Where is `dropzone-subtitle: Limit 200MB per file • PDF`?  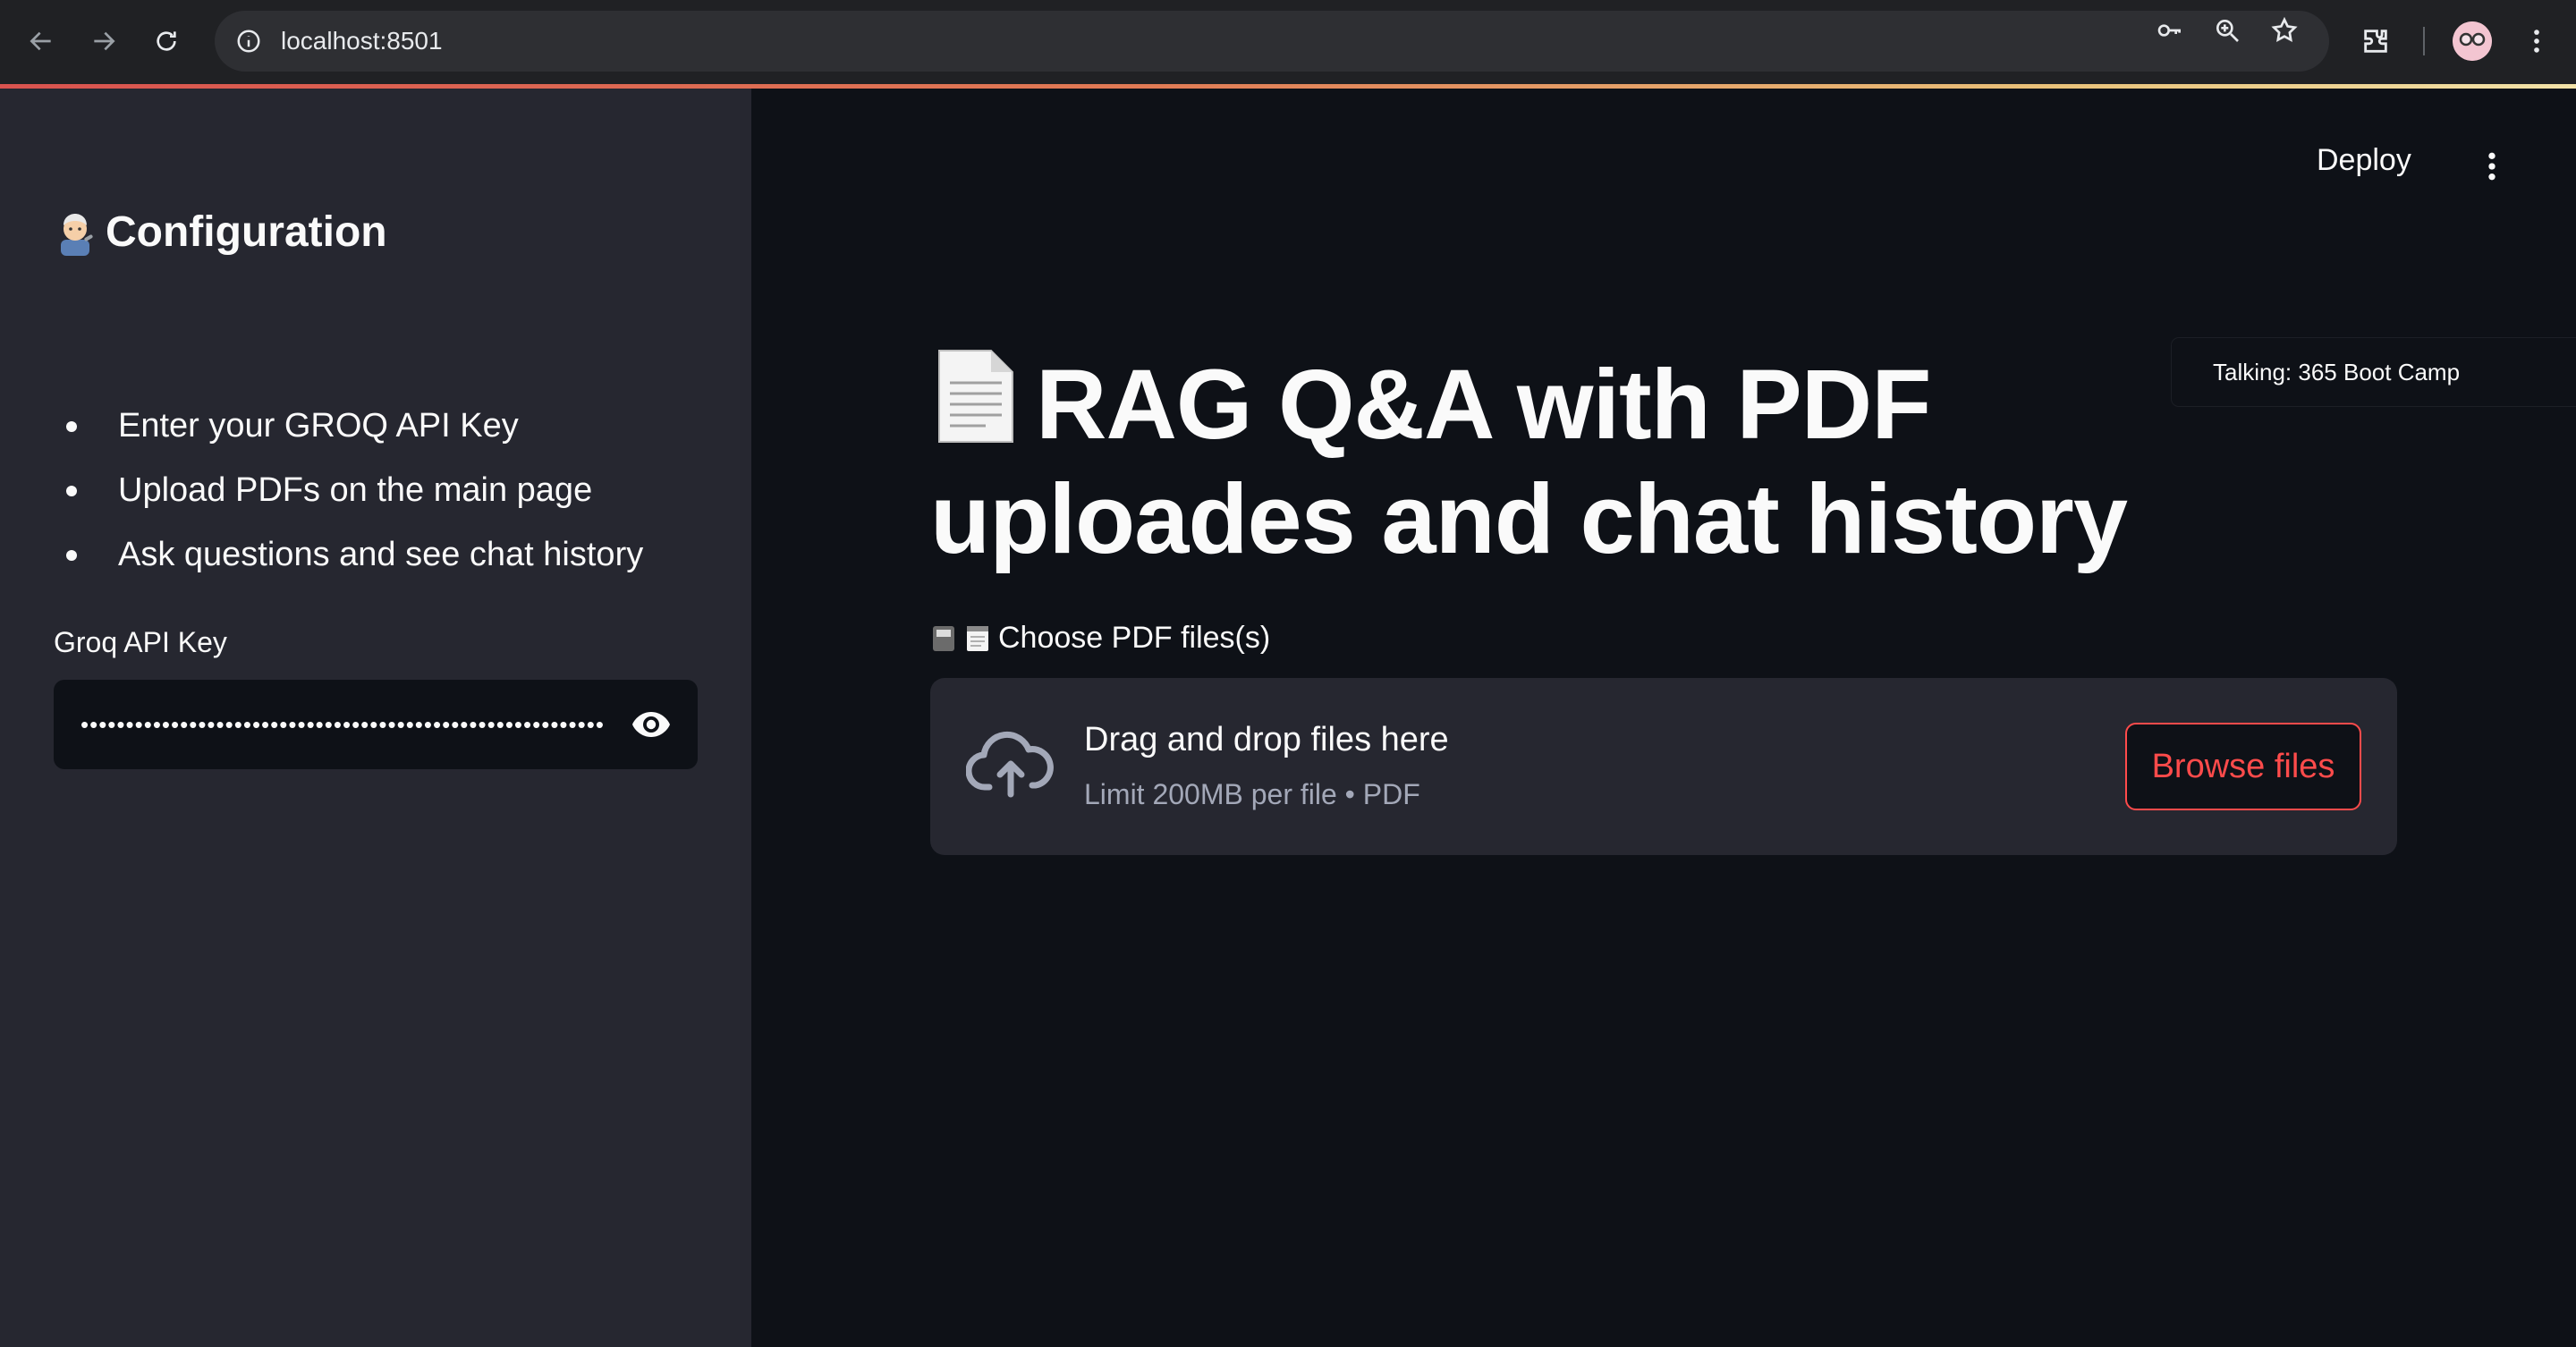 dropzone-subtitle: Limit 200MB per file • PDF is located at coordinates (1252, 794).